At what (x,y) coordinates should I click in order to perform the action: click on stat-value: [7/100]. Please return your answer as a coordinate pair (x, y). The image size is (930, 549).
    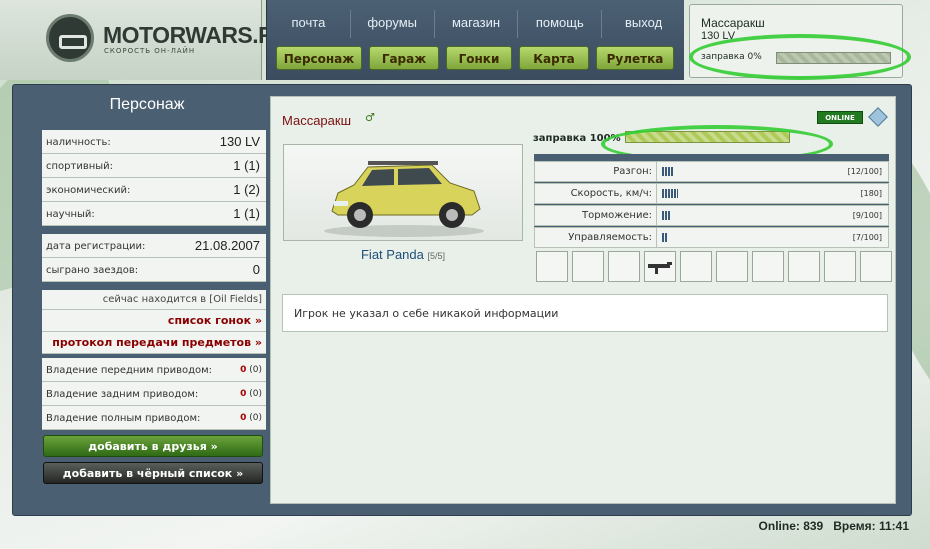
    Looking at the image, I should click on (867, 237).